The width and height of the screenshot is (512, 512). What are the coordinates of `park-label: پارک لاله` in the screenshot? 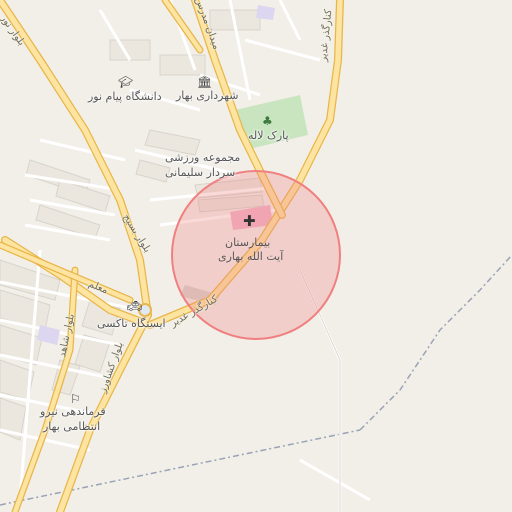 It's located at (268, 136).